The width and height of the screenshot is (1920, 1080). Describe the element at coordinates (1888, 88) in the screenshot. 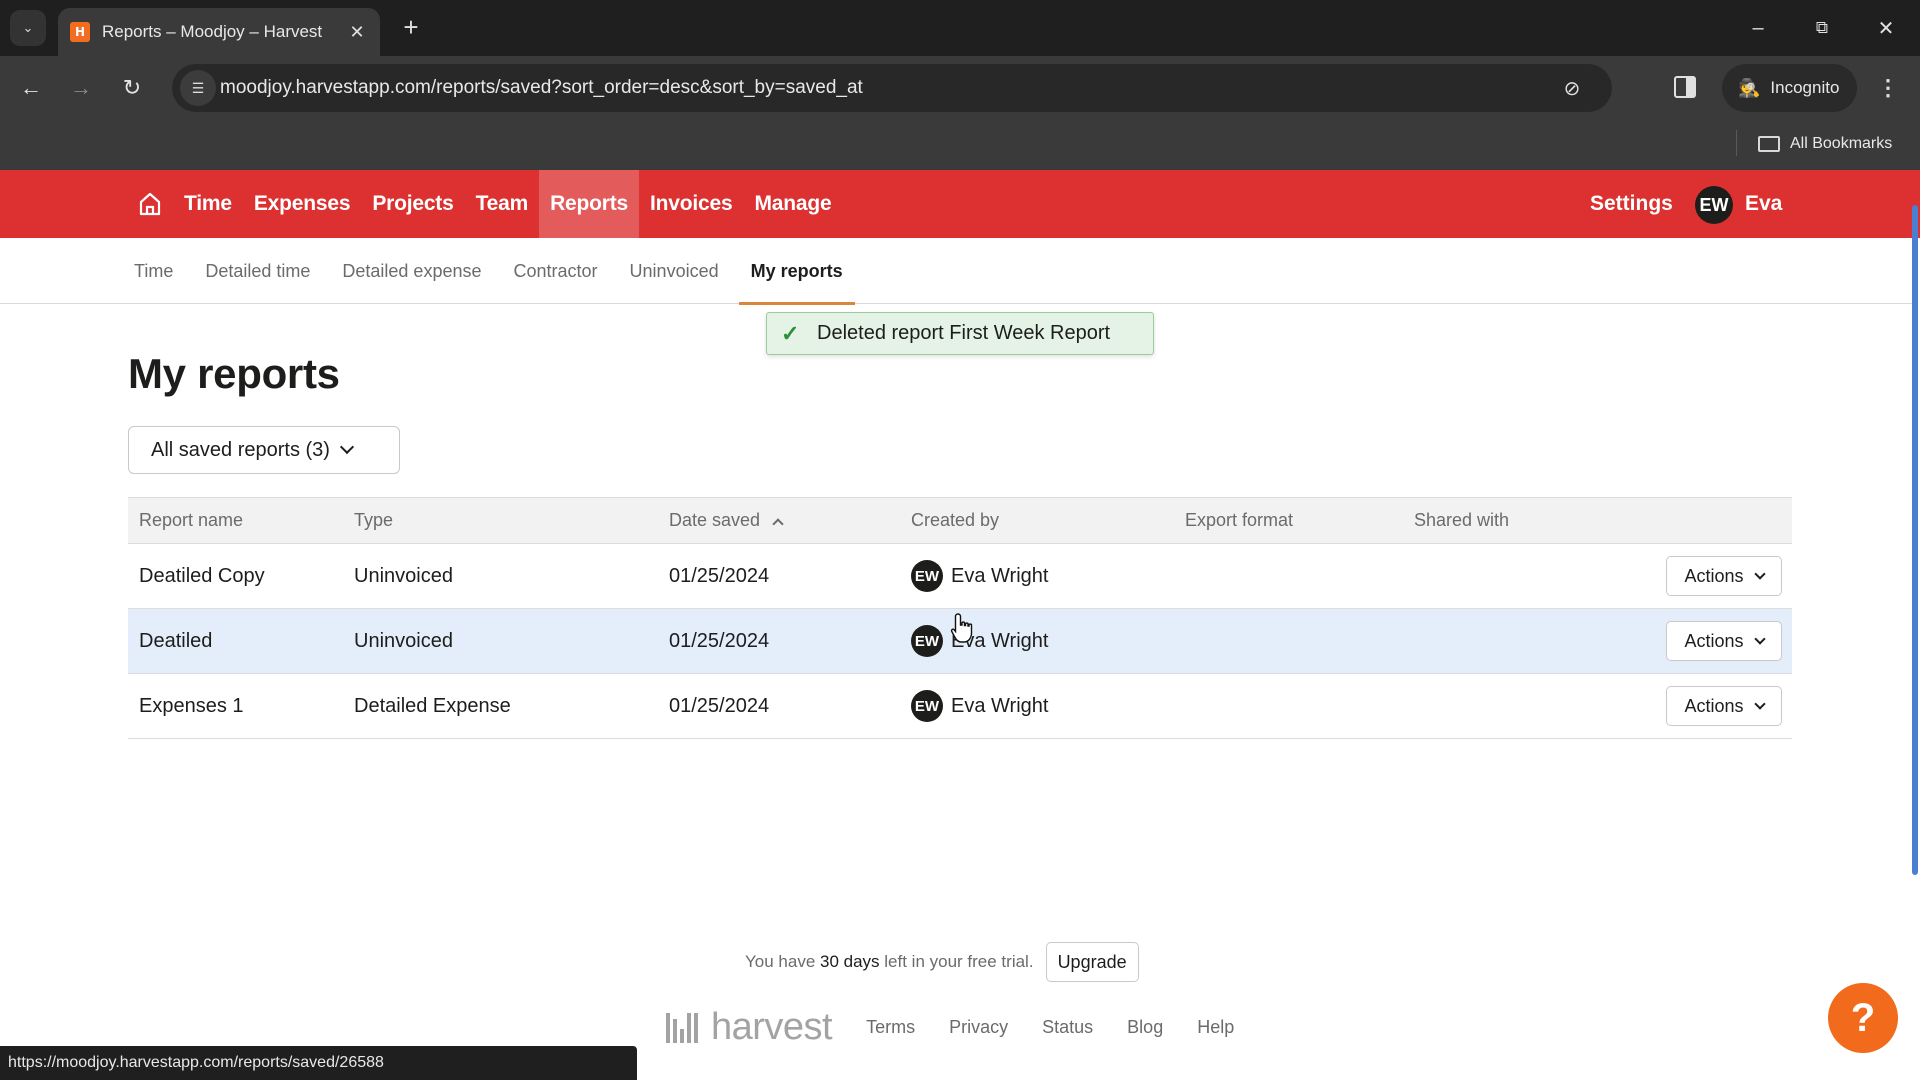

I see `browser-menu-icon: ⋮` at that location.